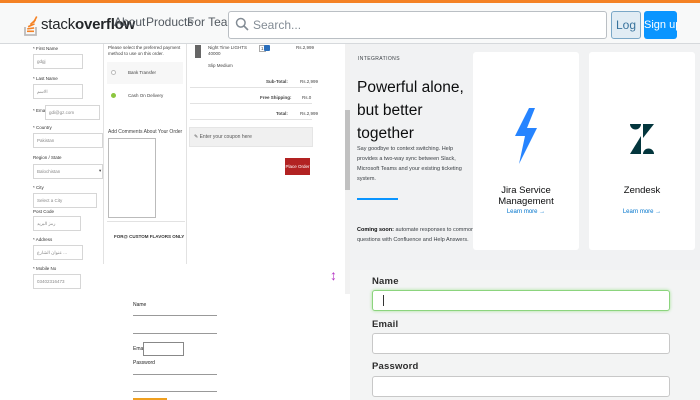 The width and height of the screenshot is (700, 400). I want to click on post-code-label: Post Code, so click(44, 211).